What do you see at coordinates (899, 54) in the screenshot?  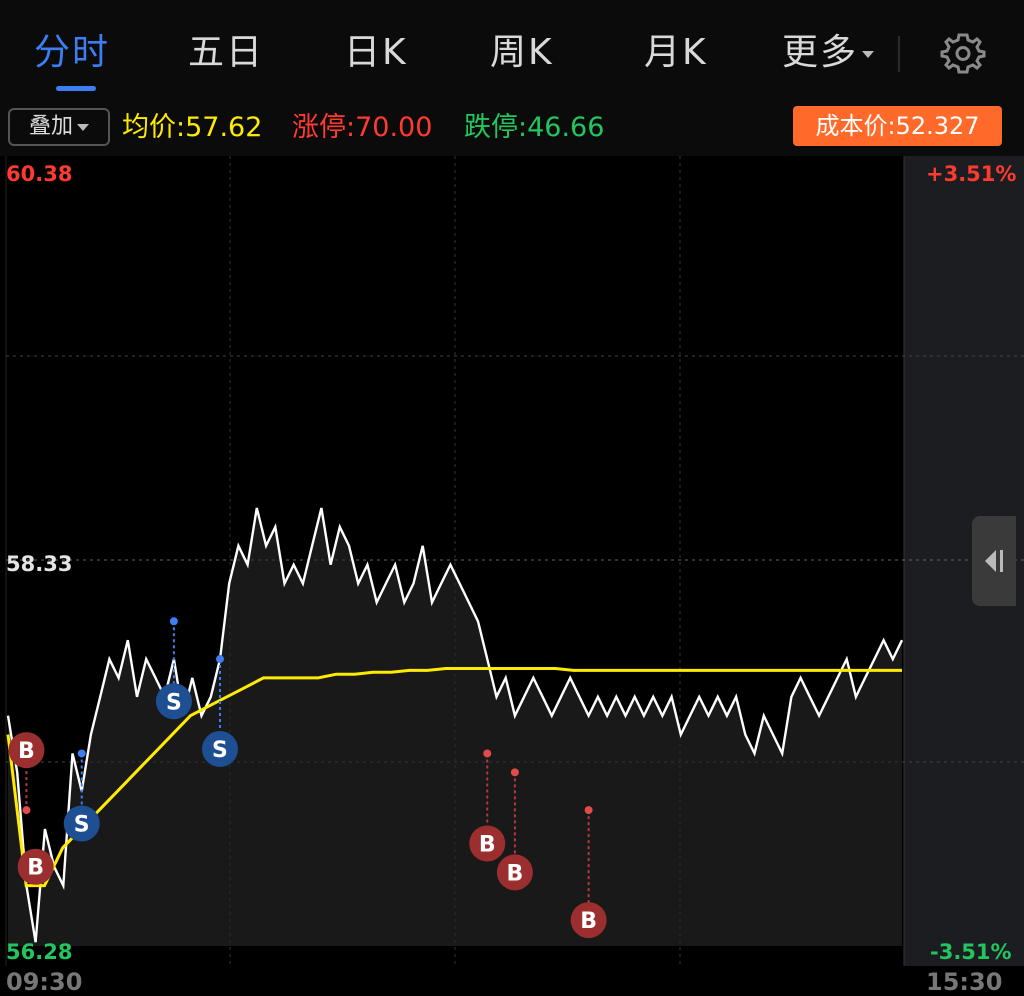 I see `tab-divider` at bounding box center [899, 54].